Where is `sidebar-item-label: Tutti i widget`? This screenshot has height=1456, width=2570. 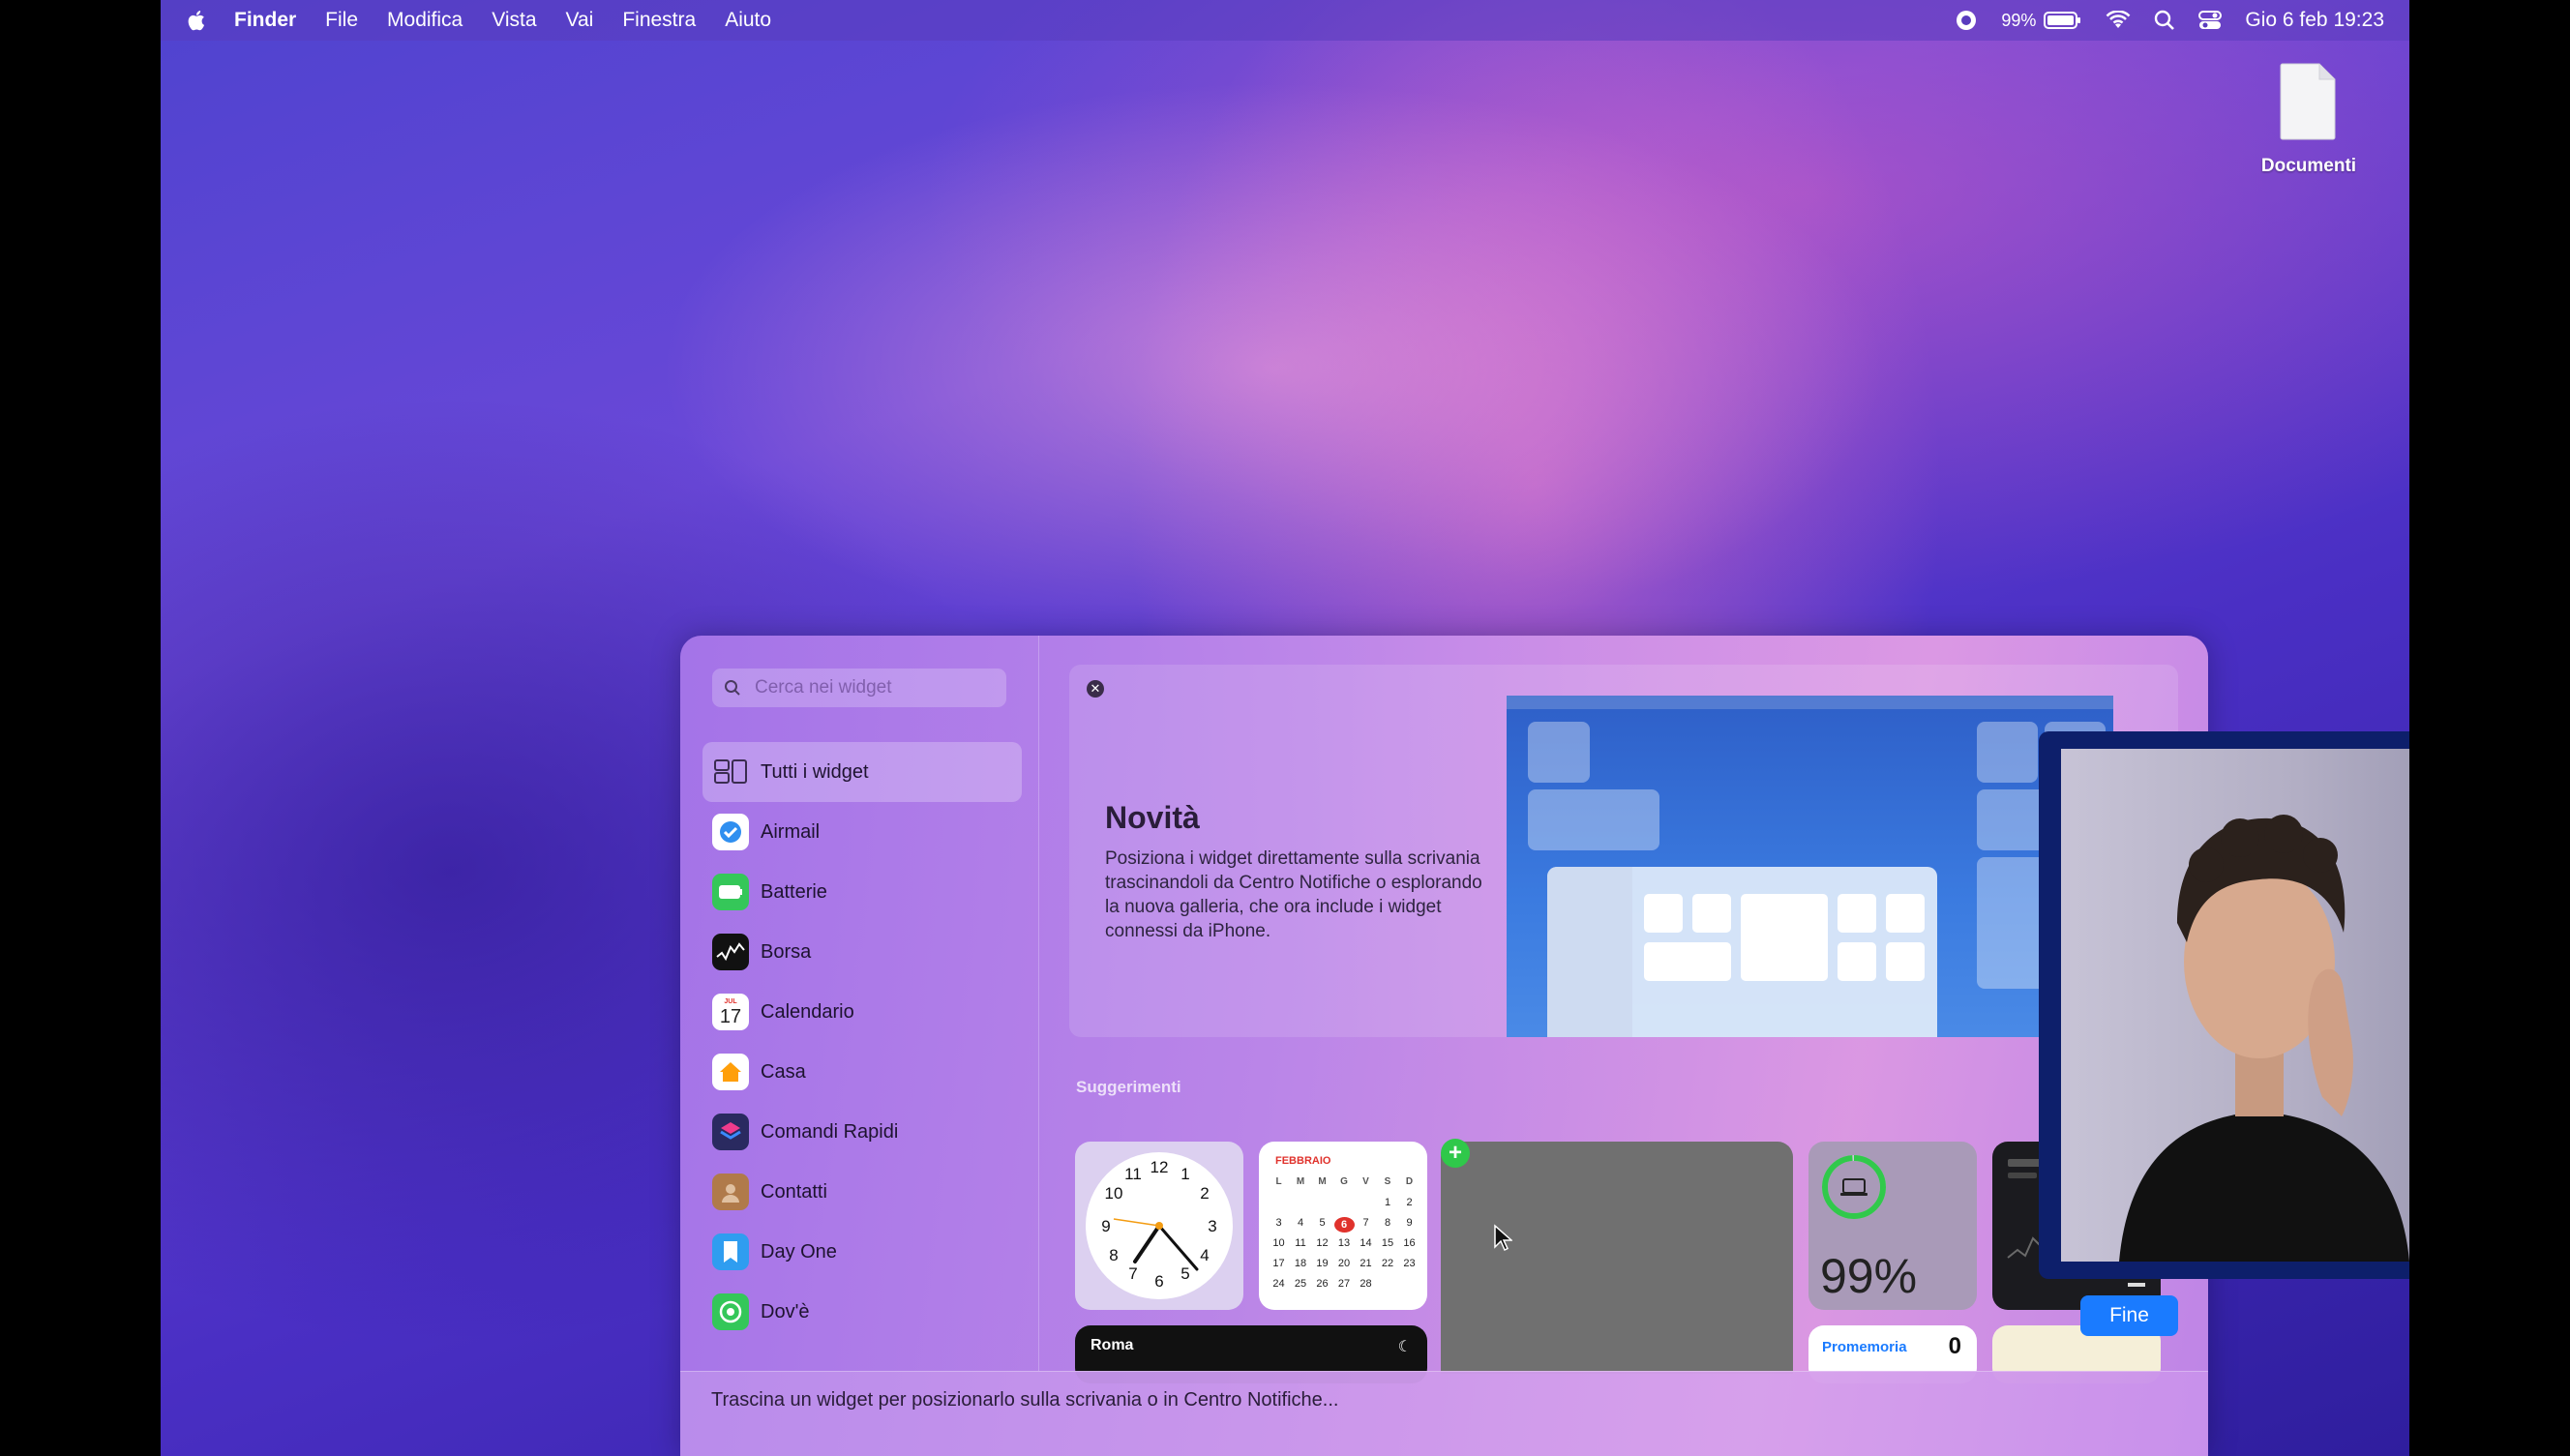 sidebar-item-label: Tutti i widget is located at coordinates (815, 772).